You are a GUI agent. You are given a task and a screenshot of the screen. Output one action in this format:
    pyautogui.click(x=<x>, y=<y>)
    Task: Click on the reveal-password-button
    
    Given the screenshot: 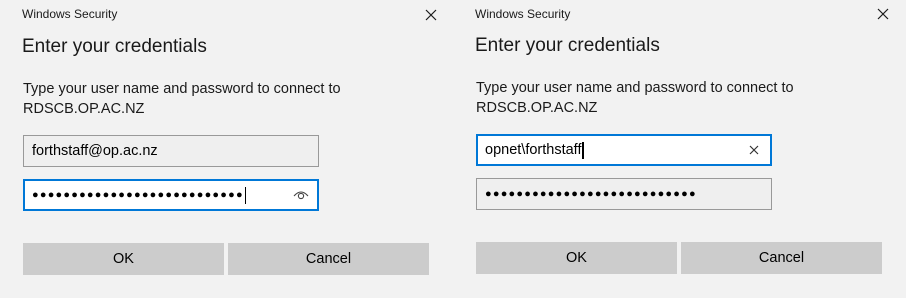 What is the action you would take?
    pyautogui.click(x=301, y=195)
    